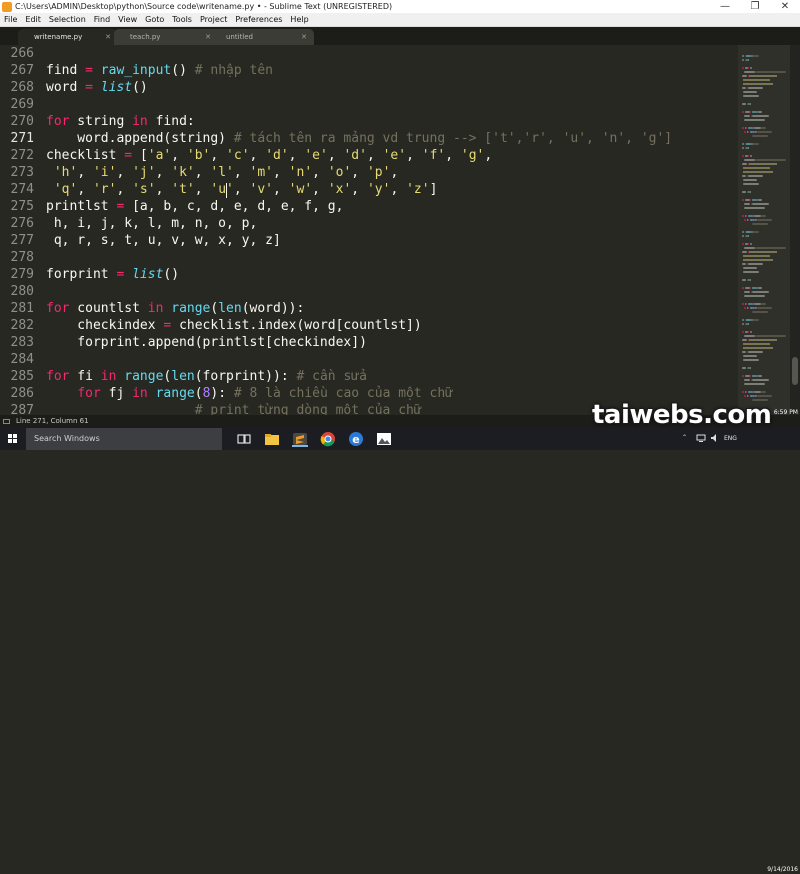 This screenshot has width=800, height=874. I want to click on close-button: ✕, so click(785, 6).